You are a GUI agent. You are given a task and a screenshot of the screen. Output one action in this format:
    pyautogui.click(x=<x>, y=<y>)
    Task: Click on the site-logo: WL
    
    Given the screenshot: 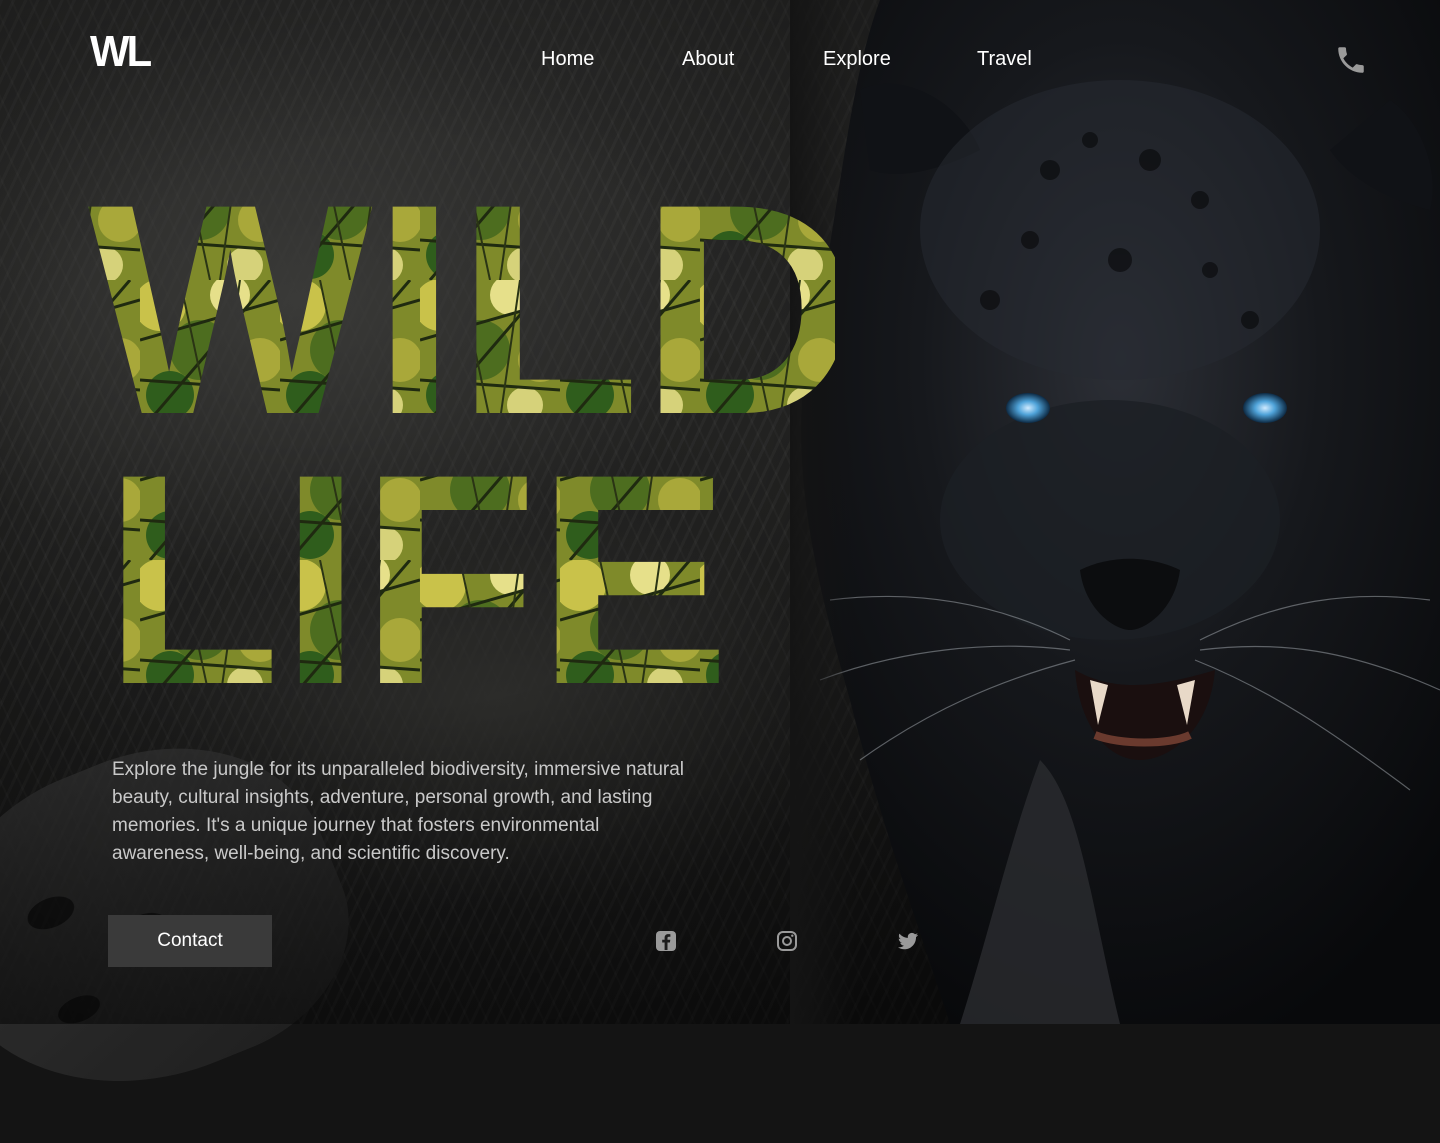 What is the action you would take?
    pyautogui.click(x=121, y=52)
    